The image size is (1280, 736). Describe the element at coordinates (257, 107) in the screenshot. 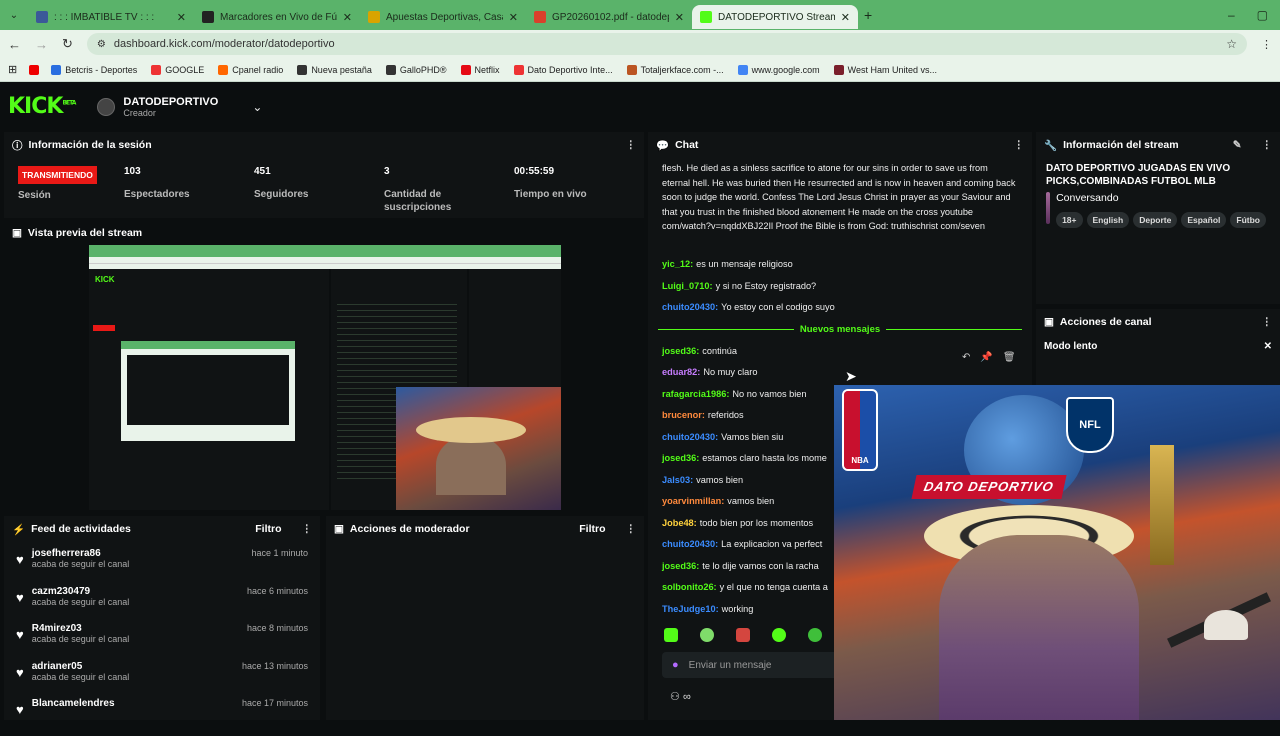

I see `chevron-down-icon: ⌄` at that location.